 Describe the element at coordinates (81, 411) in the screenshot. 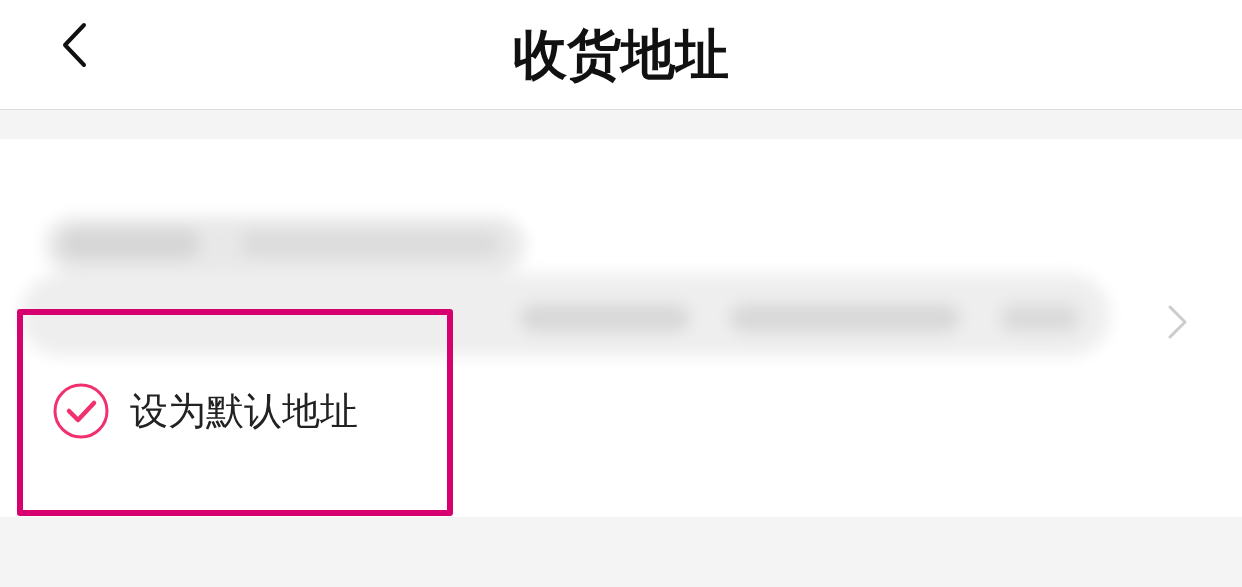

I see `checkbox` at that location.